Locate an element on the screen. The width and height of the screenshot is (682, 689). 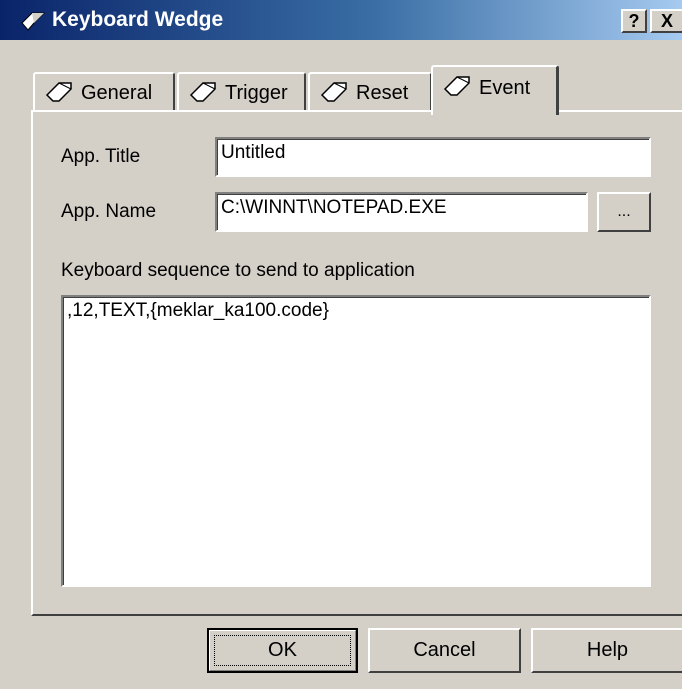
tab-event: Event is located at coordinates (495, 90).